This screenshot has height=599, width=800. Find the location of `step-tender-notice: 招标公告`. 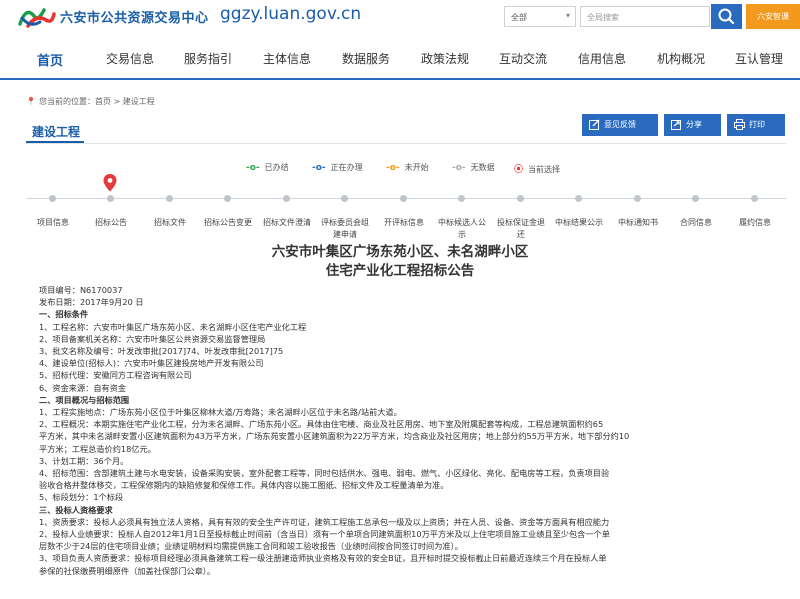

step-tender-notice: 招标公告 is located at coordinates (111, 223).